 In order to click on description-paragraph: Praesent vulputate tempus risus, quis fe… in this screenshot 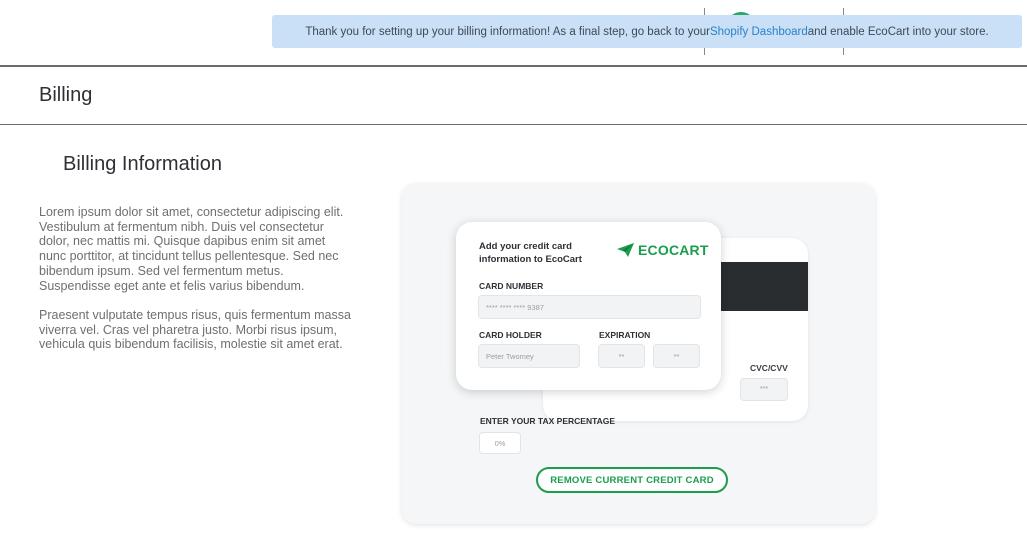, I will do `click(195, 329)`.